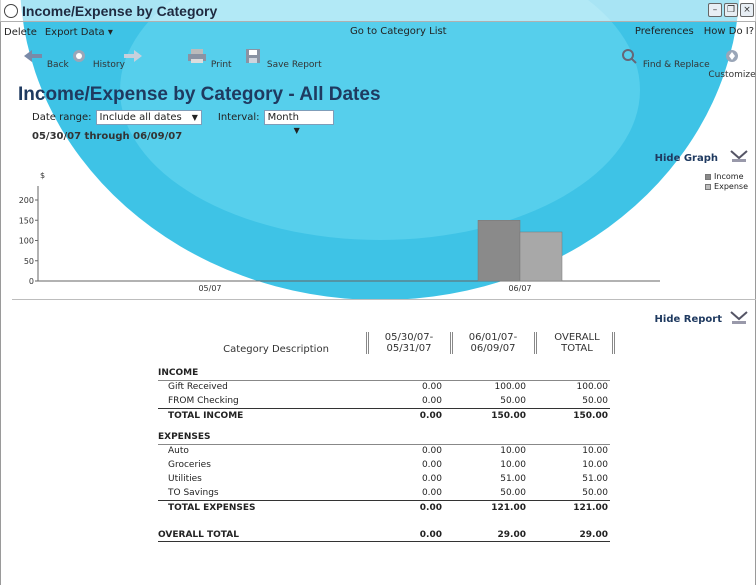 This screenshot has height=585, width=756. I want to click on history-button: History, so click(96, 59).